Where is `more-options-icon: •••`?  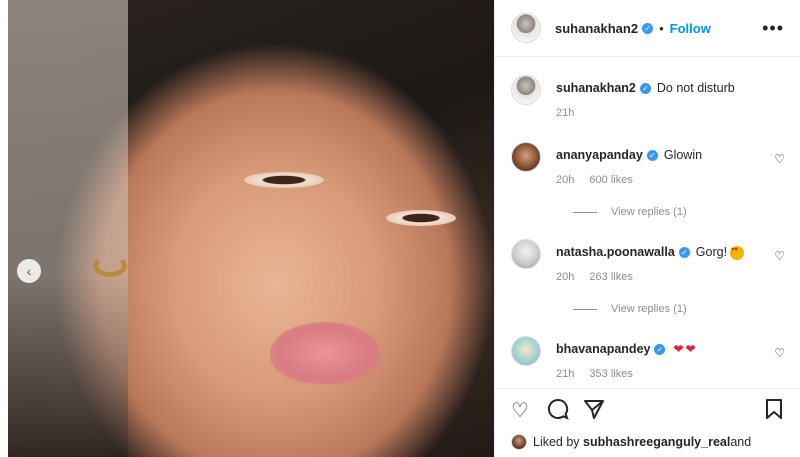
more-options-icon: ••• is located at coordinates (773, 28).